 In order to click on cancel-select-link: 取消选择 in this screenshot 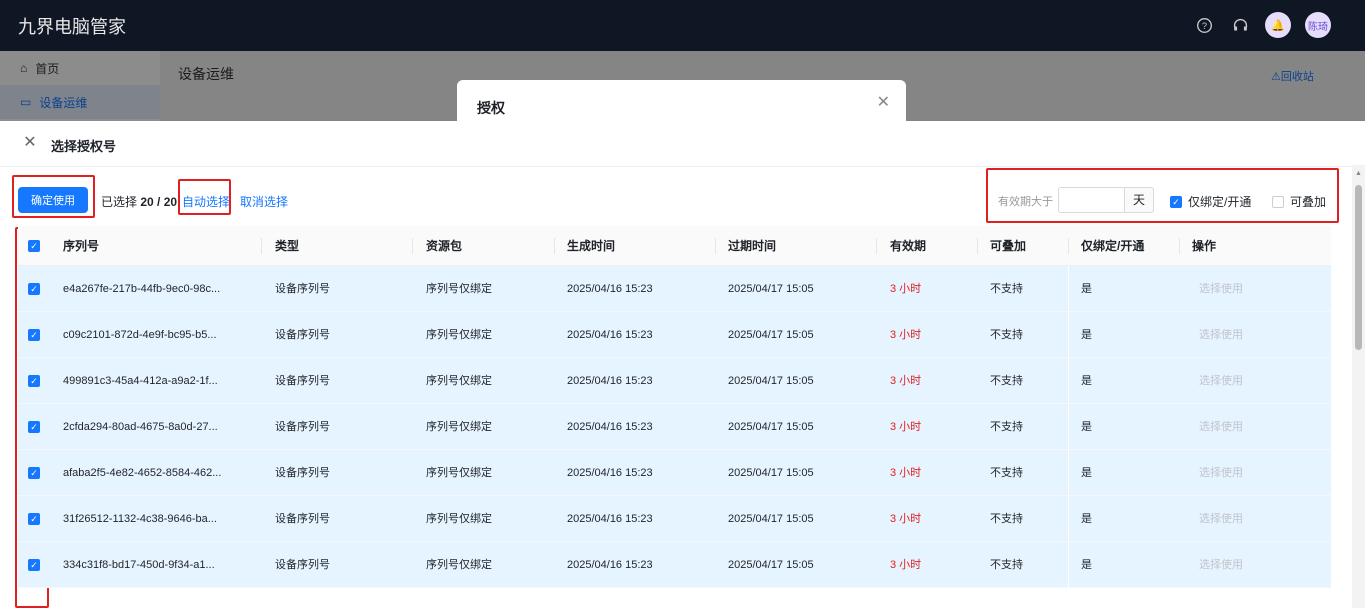, I will do `click(264, 201)`.